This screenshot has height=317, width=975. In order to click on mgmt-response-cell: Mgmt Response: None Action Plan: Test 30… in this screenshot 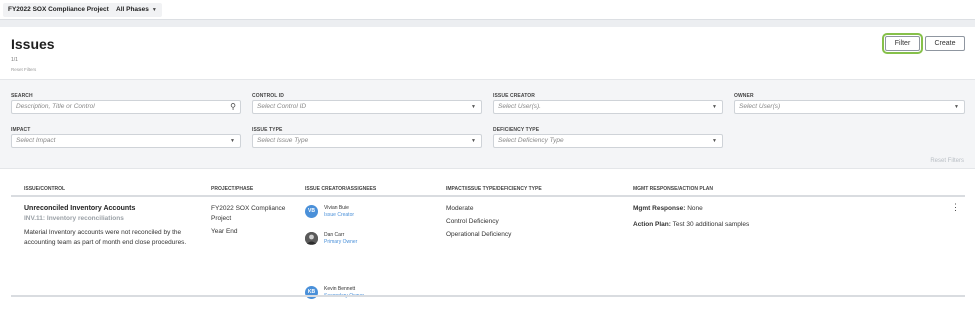, I will do `click(783, 217)`.